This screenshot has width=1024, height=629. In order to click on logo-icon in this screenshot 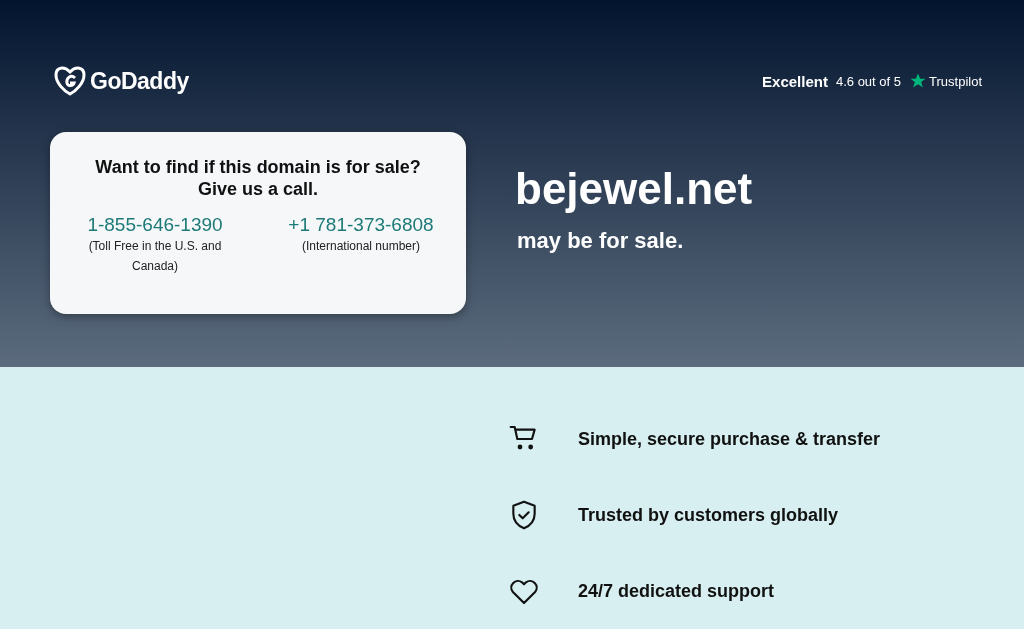, I will do `click(70, 81)`.